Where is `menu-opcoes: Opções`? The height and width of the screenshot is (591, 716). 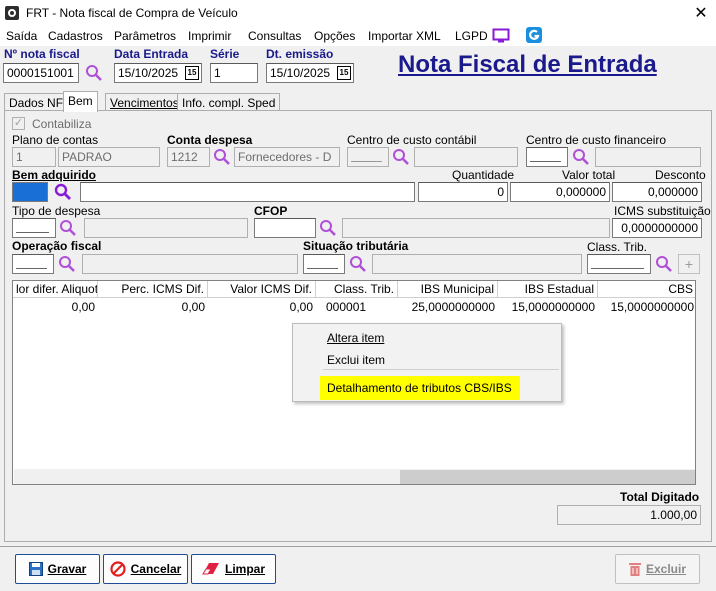
menu-opcoes: Opções is located at coordinates (334, 36).